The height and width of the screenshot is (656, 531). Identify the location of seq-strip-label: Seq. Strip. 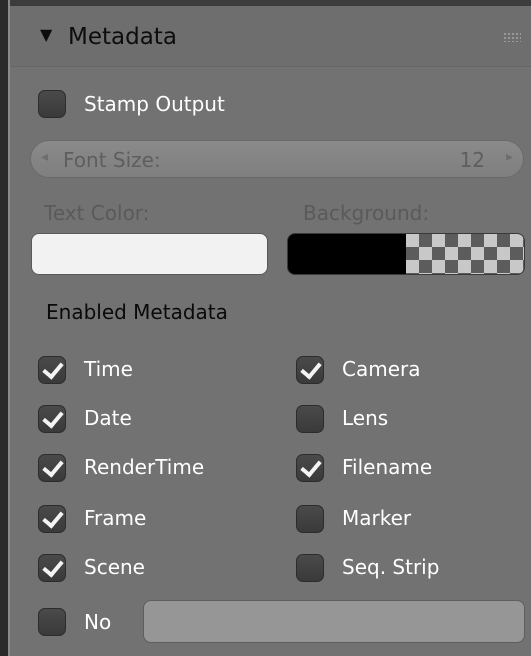
(391, 567).